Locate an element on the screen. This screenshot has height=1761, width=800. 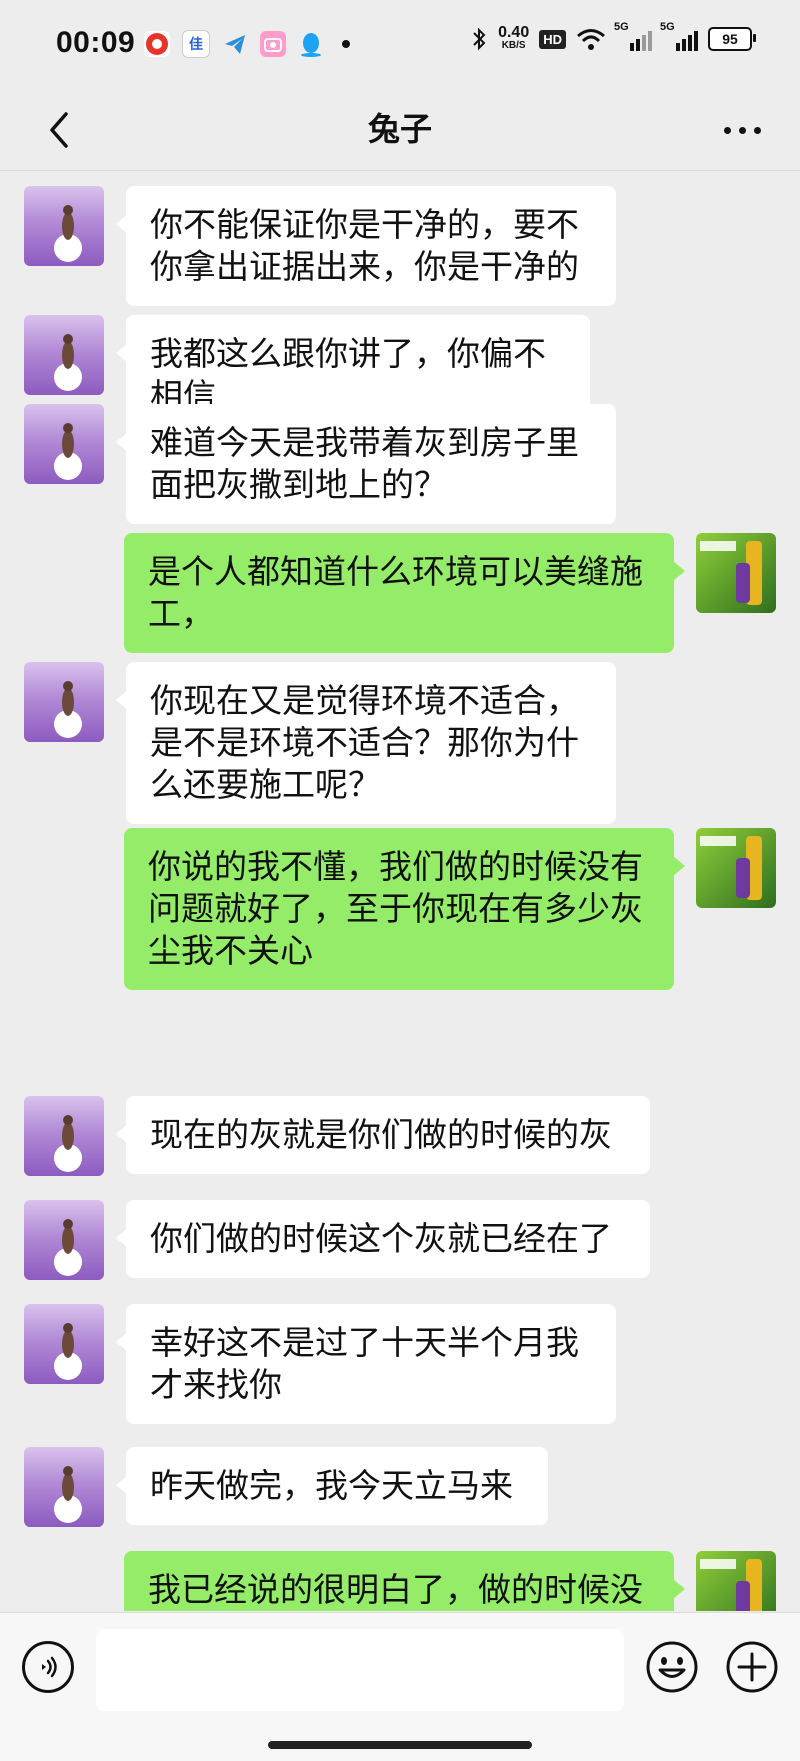
notes-app-icon: 佳 is located at coordinates (196, 44).